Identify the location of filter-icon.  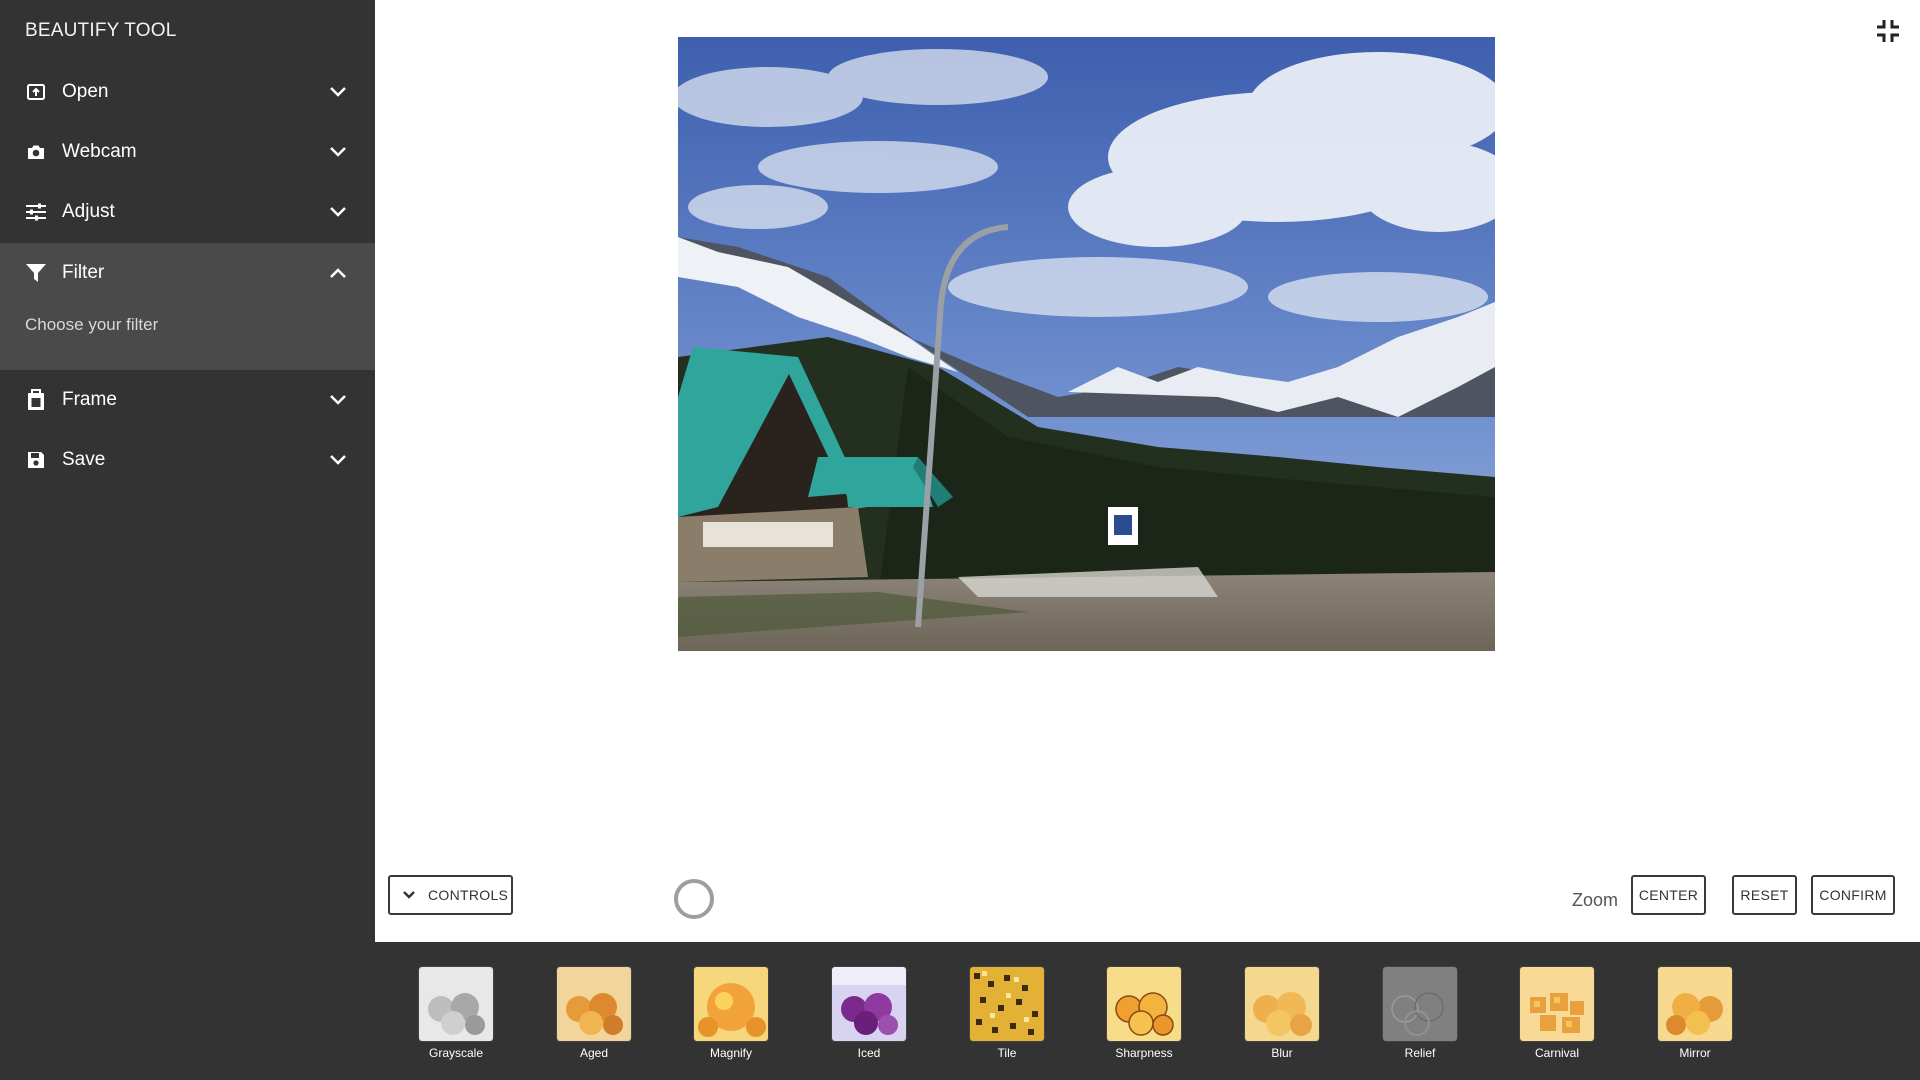
(36, 273).